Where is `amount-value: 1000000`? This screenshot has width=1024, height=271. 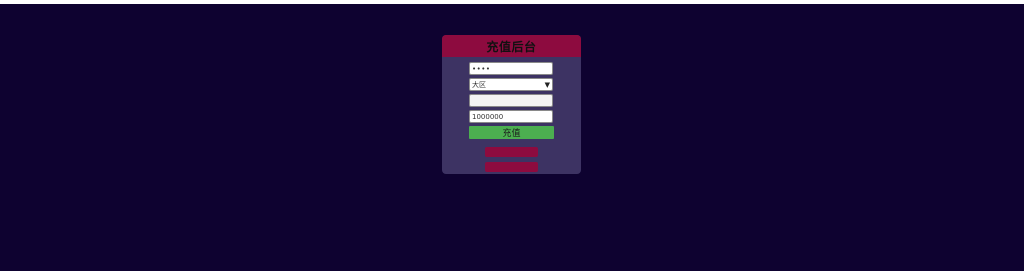
amount-value: 1000000 is located at coordinates (488, 116).